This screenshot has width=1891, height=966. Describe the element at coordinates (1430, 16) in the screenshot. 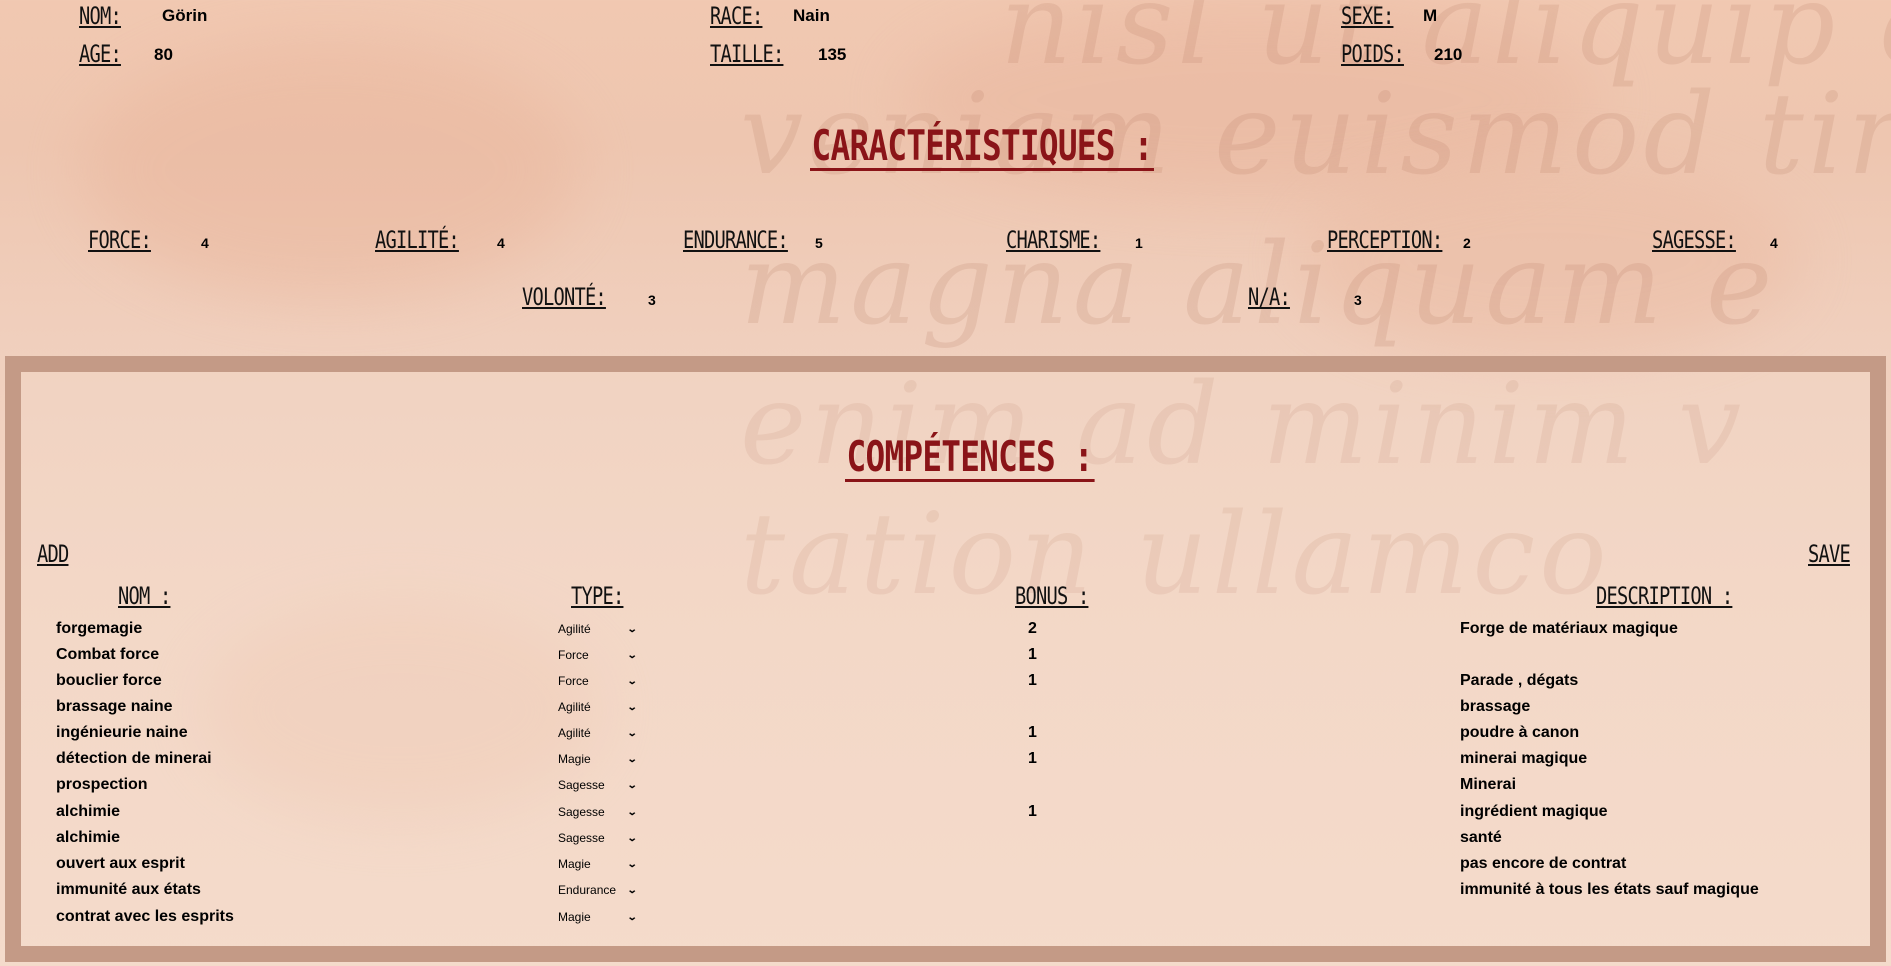

I see `sexe-value: M` at that location.